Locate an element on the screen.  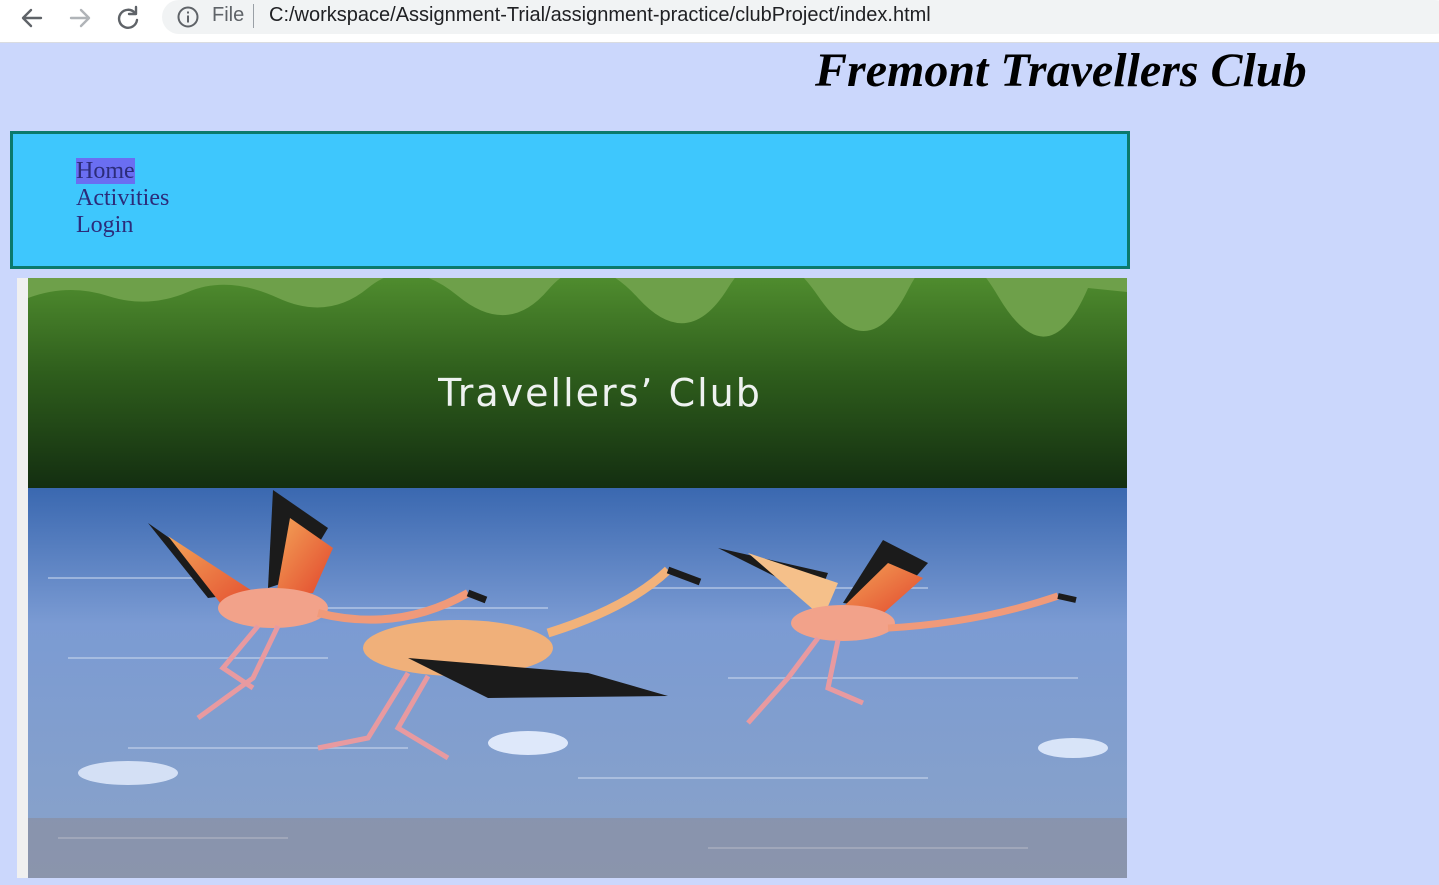
nav-item-login: Login is located at coordinates (122, 225).